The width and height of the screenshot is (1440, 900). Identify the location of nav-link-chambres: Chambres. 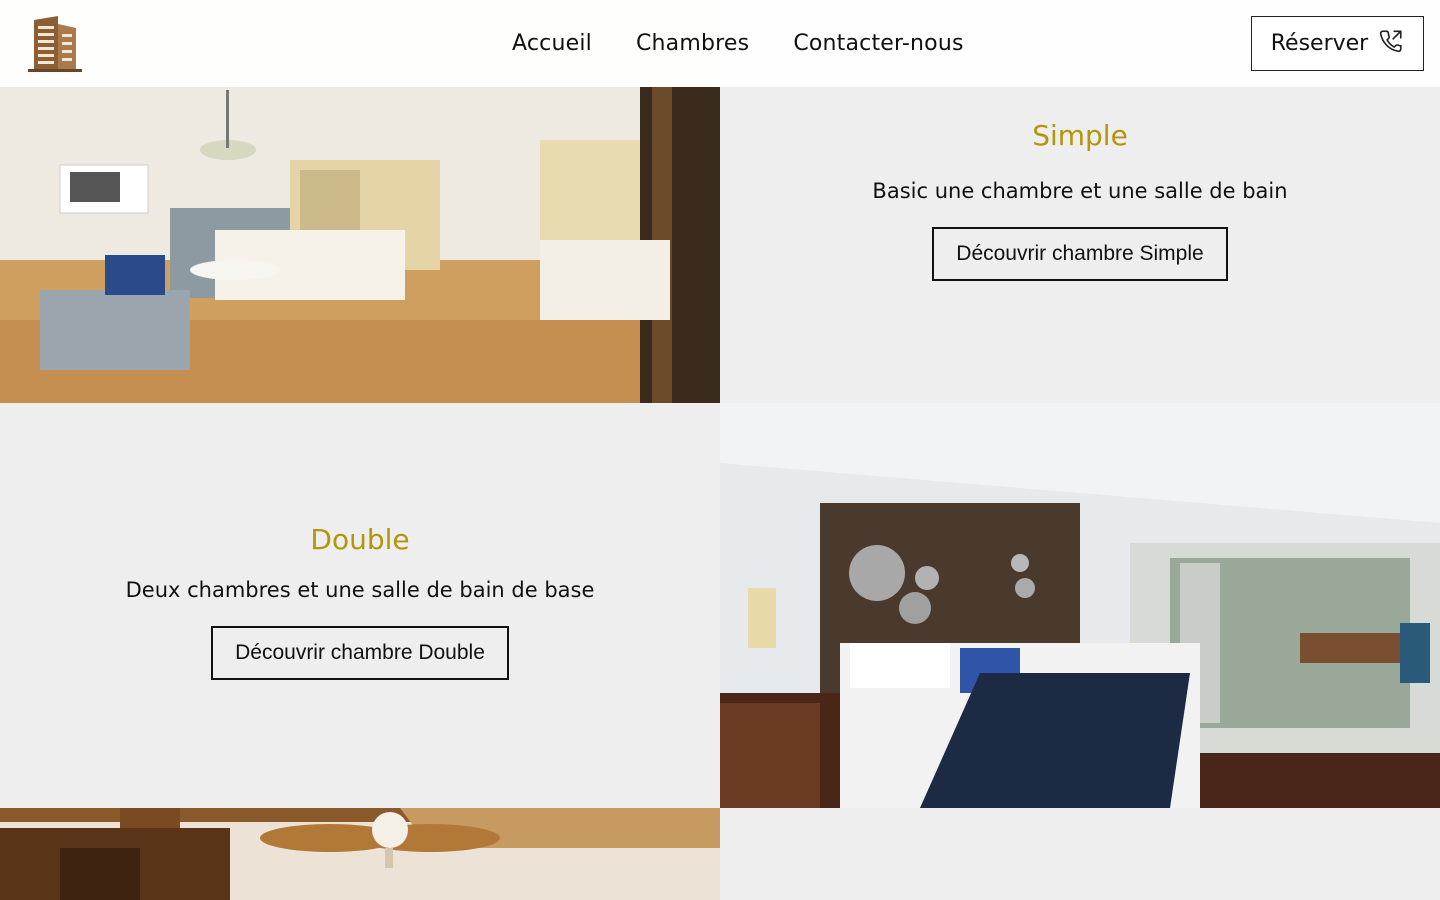
(692, 43).